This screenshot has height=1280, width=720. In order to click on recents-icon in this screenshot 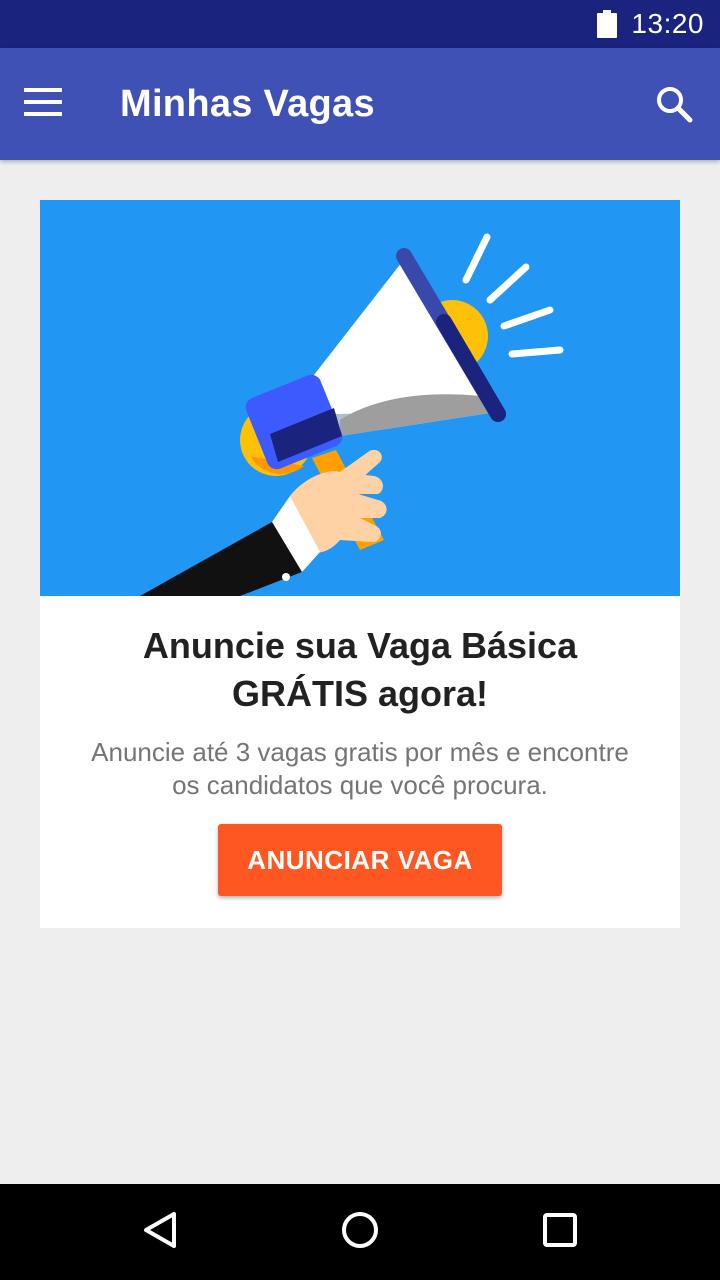, I will do `click(560, 1232)`.